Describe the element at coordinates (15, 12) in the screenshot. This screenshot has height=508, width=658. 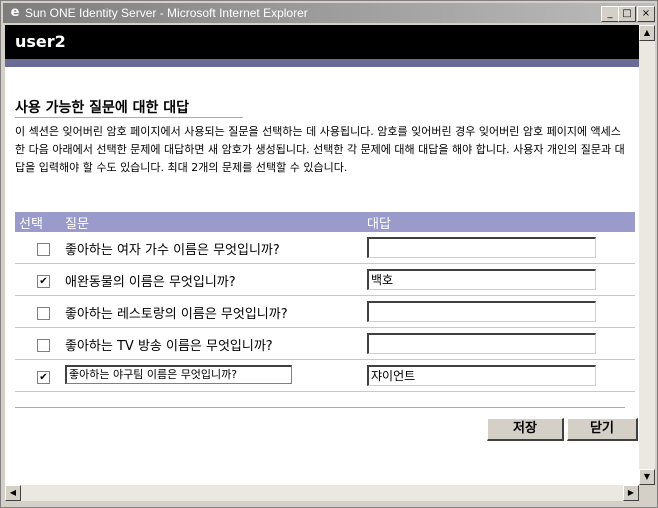
I see `ie-icon: e` at that location.